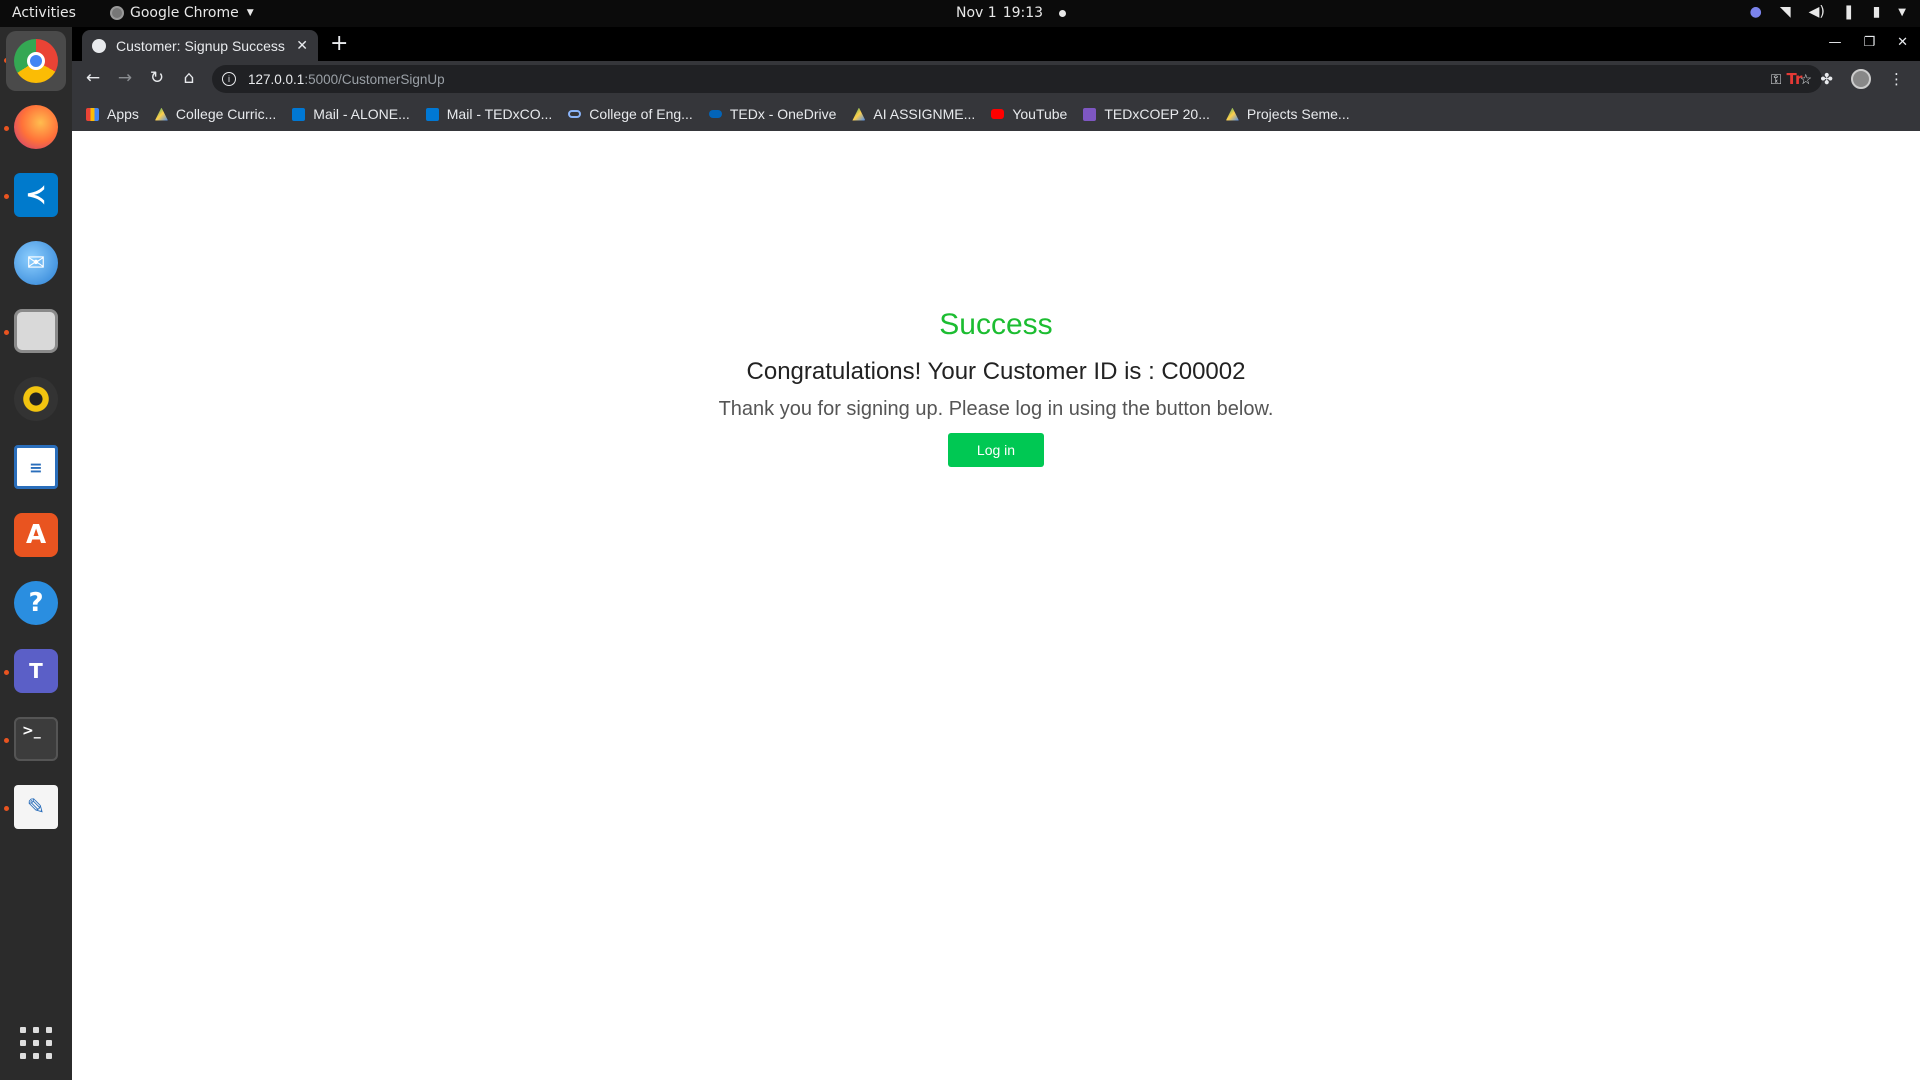  I want to click on clock-time: 19:13, so click(1023, 13).